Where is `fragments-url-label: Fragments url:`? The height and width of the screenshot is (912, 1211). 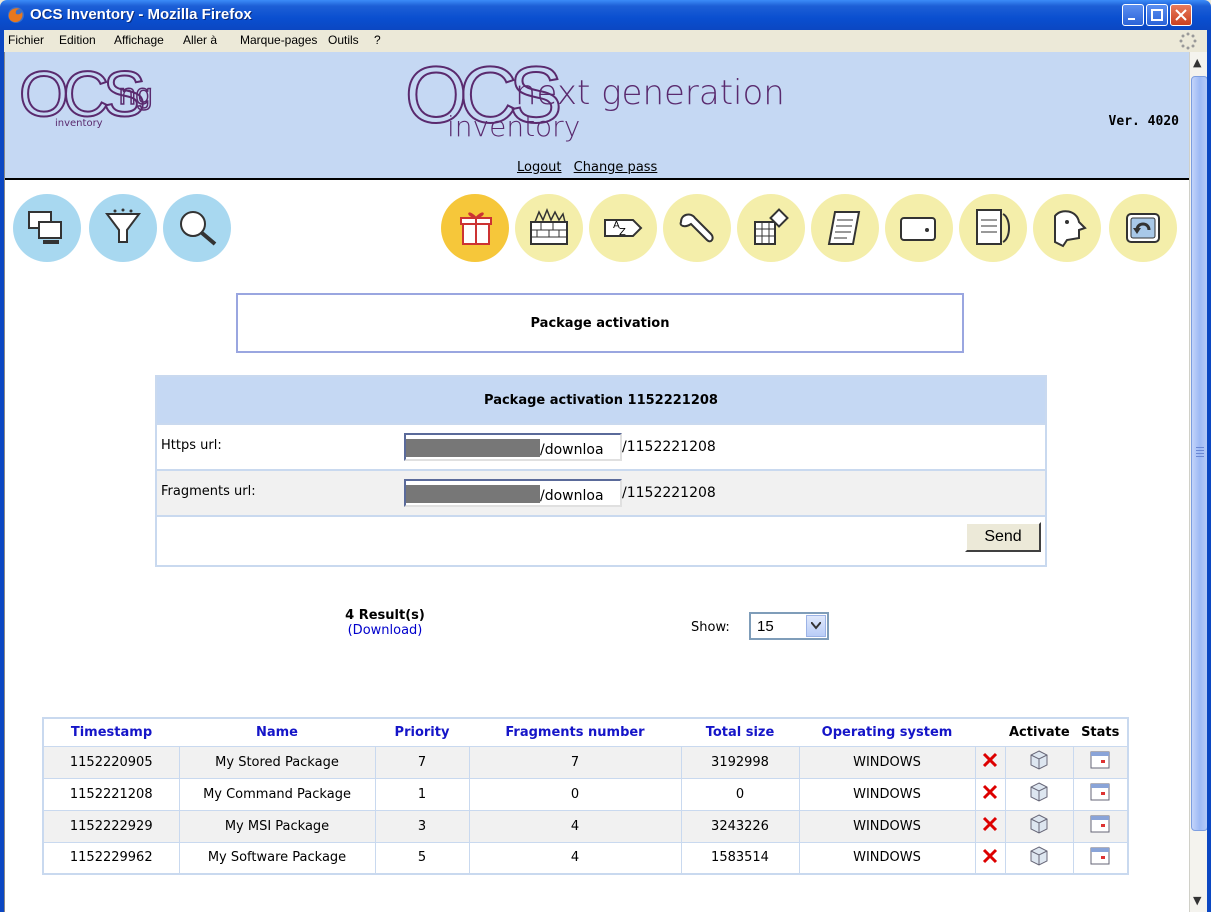 fragments-url-label: Fragments url: is located at coordinates (208, 491).